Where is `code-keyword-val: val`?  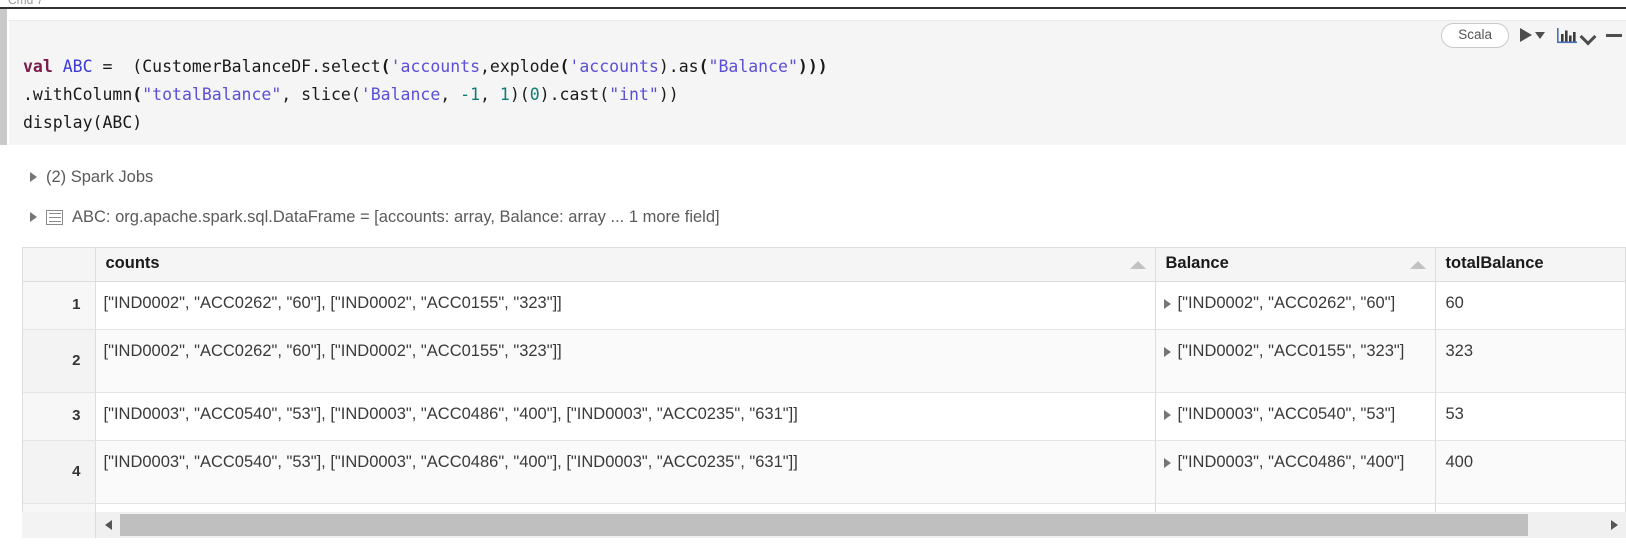 code-keyword-val: val is located at coordinates (38, 66).